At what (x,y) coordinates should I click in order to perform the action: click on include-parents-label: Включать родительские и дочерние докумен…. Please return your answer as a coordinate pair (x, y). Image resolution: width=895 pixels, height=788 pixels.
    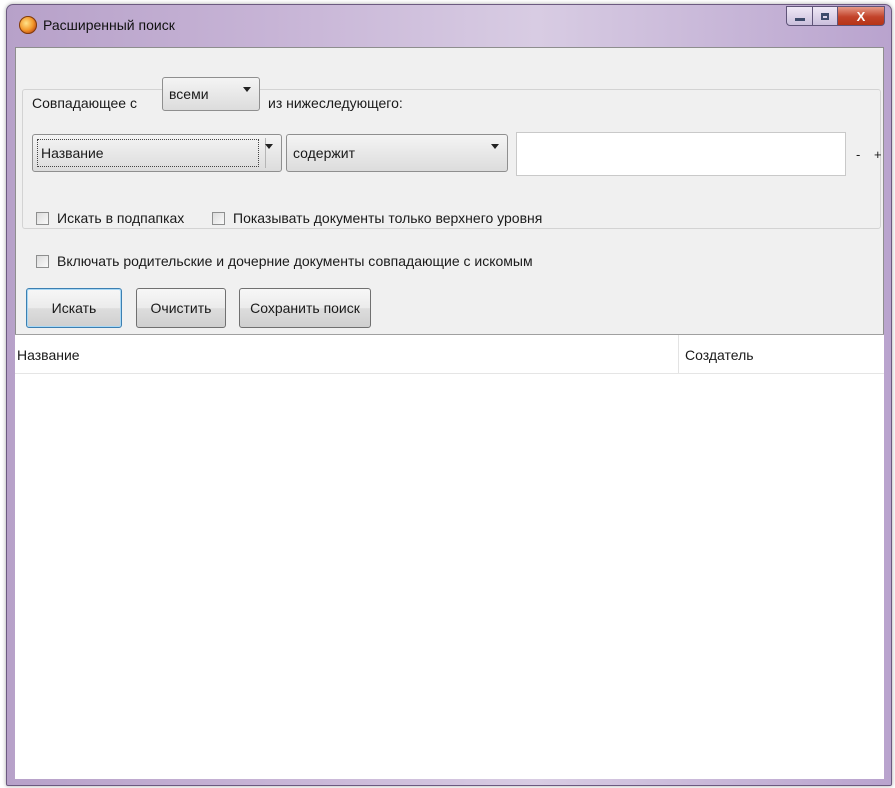
    Looking at the image, I should click on (295, 261).